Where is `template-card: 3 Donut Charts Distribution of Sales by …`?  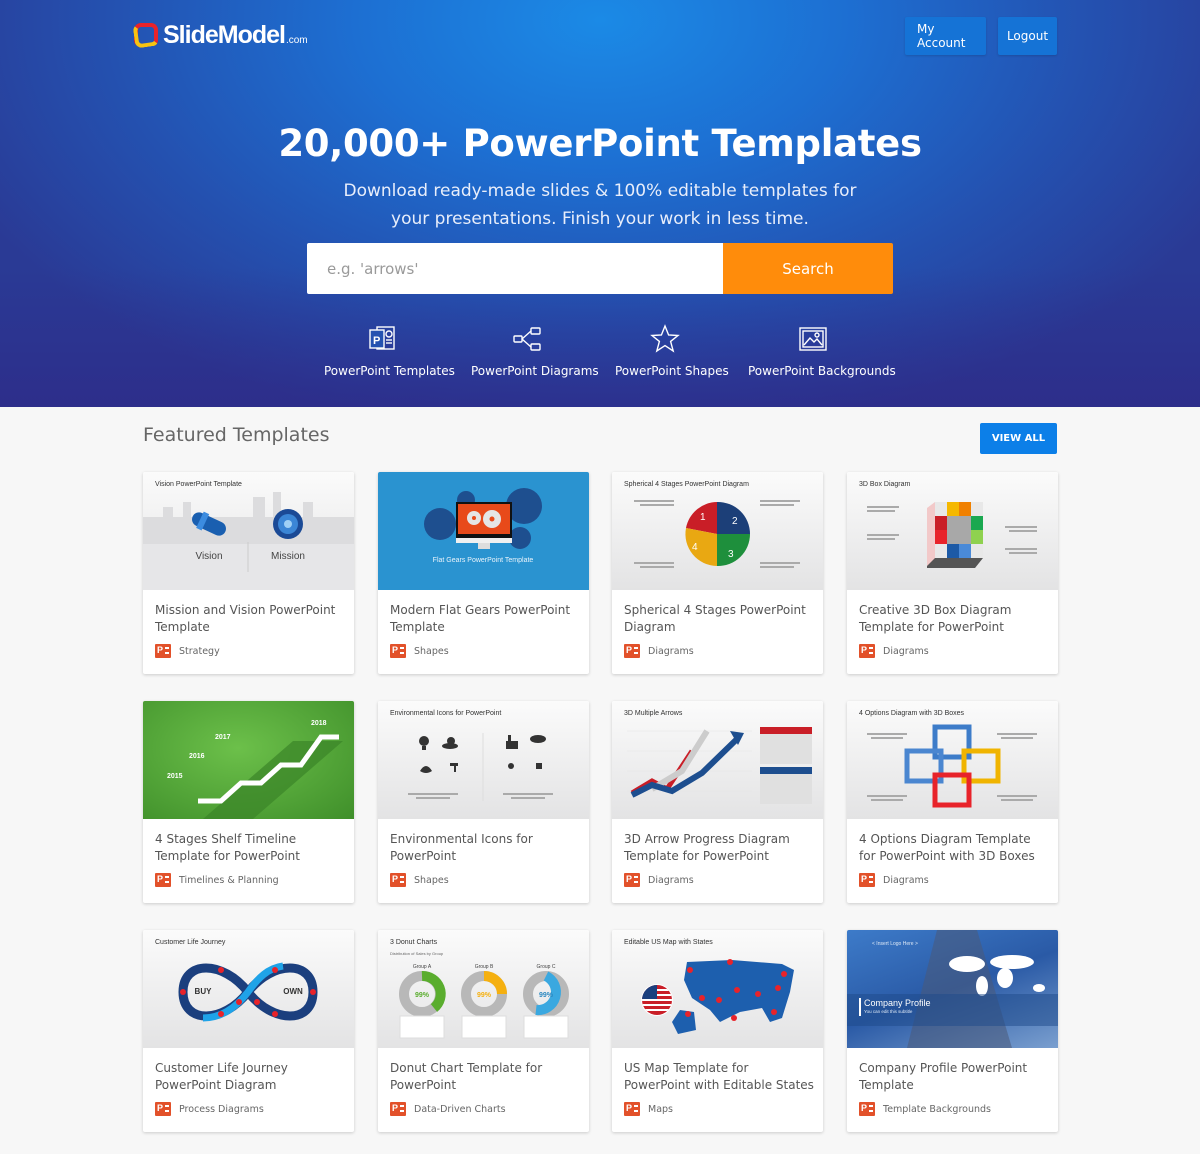 template-card: 3 Donut Charts Distribution of Sales by … is located at coordinates (483, 1031).